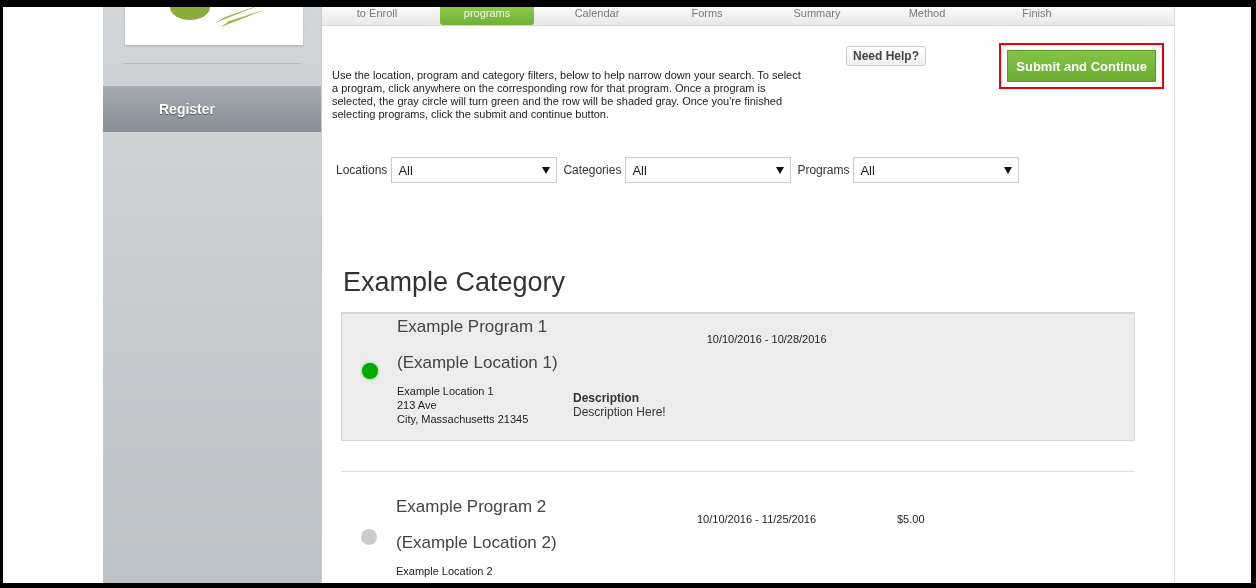 Image resolution: width=1256 pixels, height=588 pixels. I want to click on filter-label: Locations, so click(362, 170).